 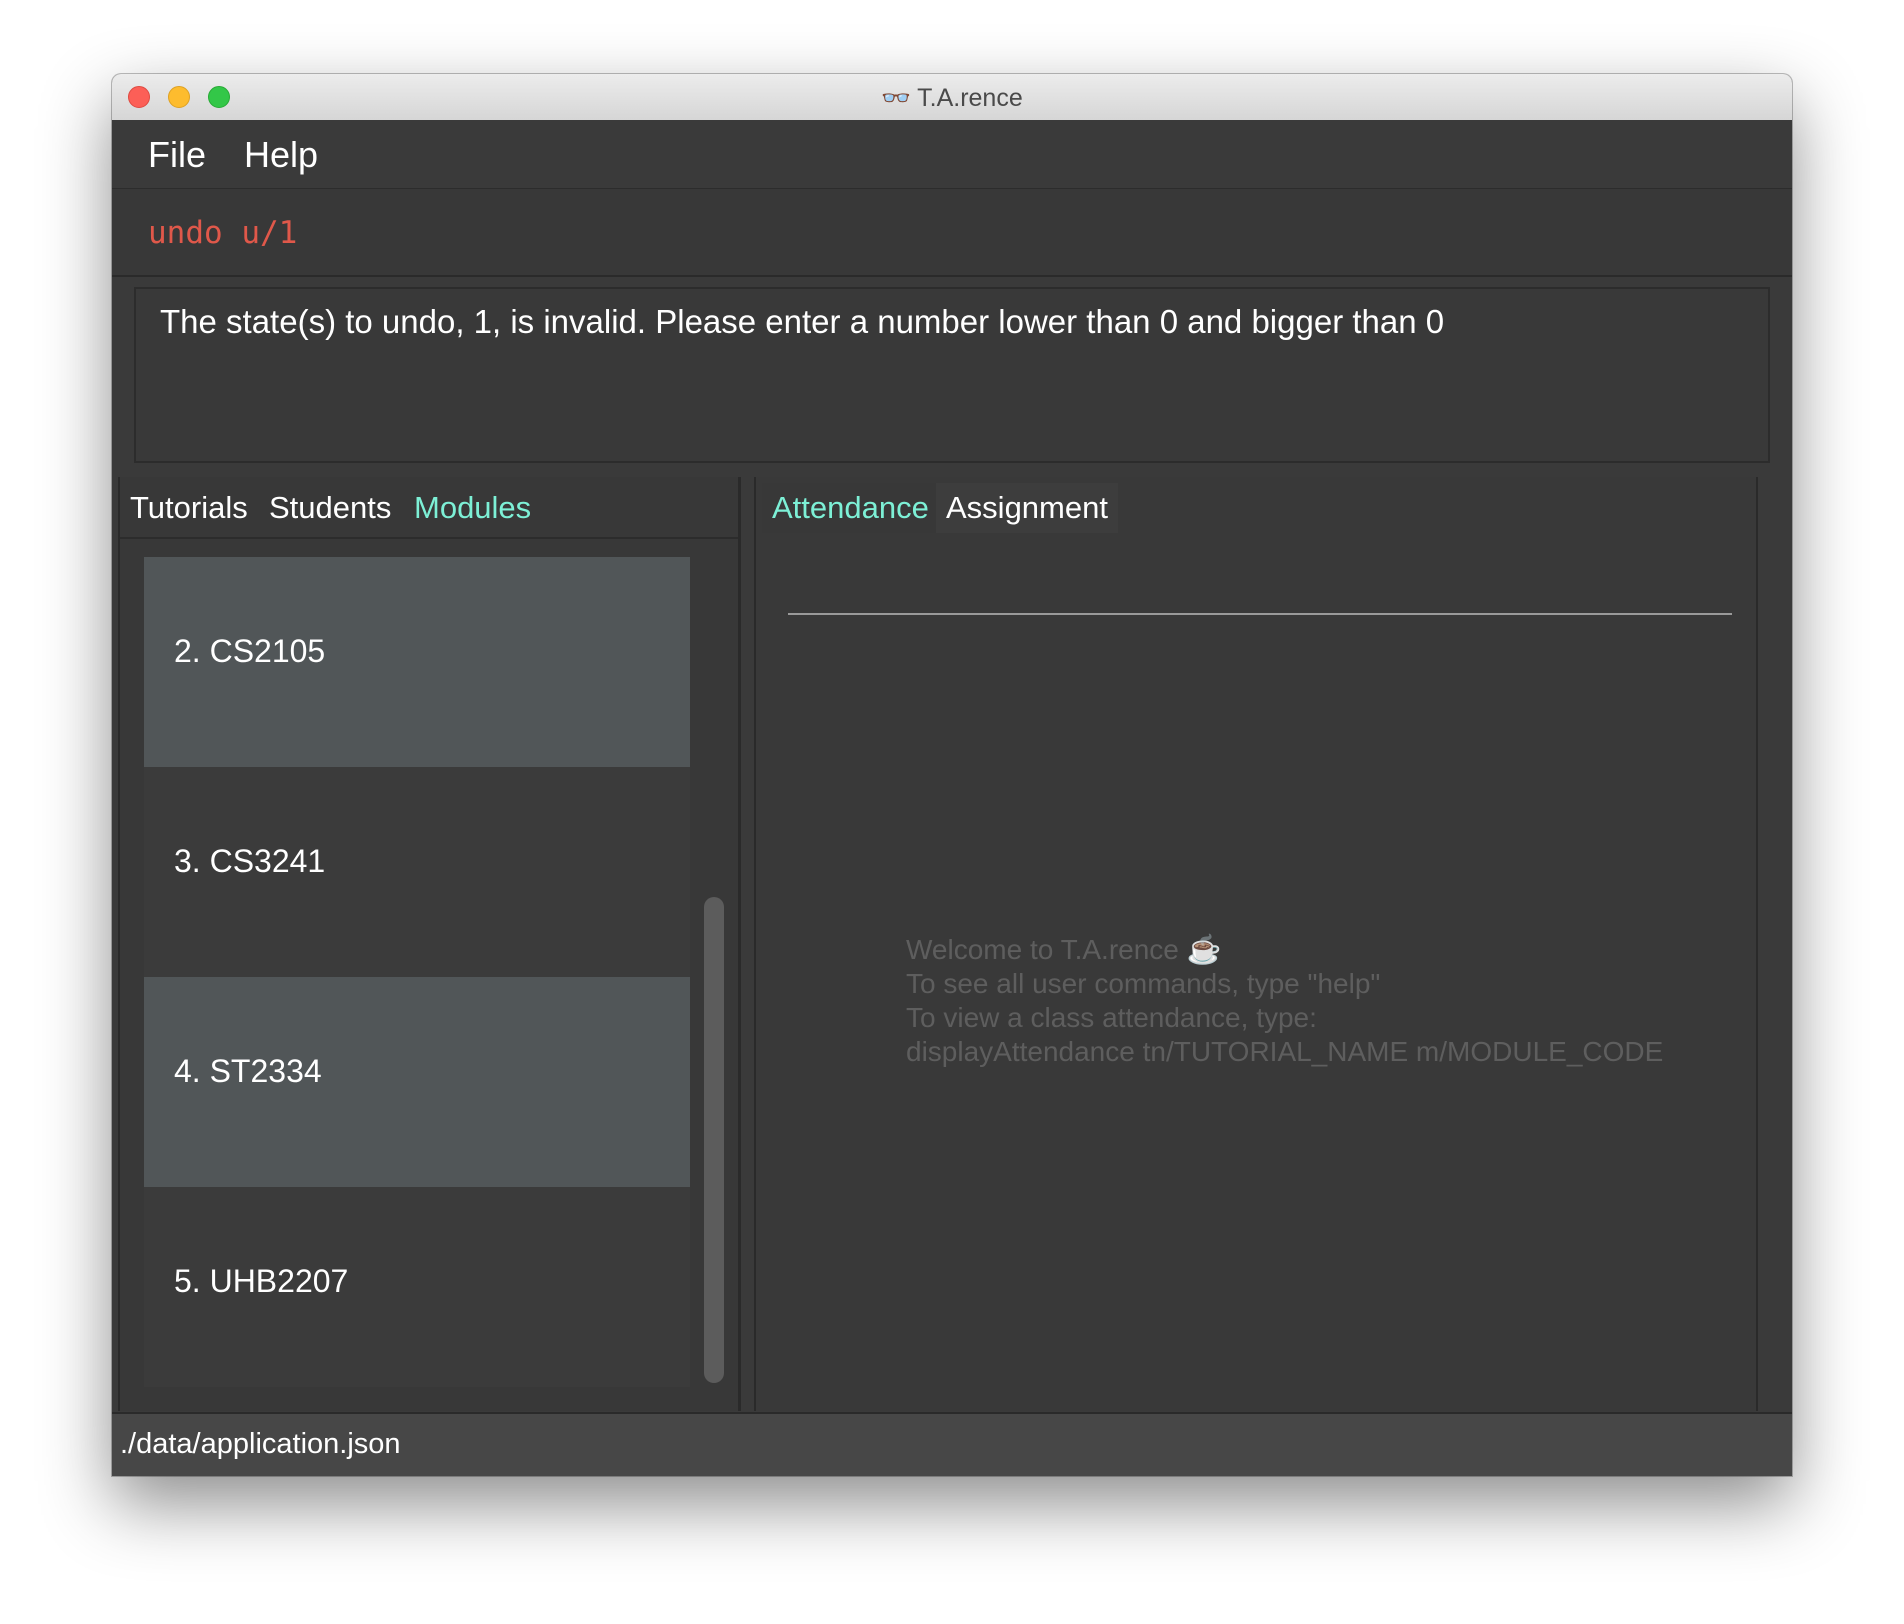 What do you see at coordinates (260, 1444) in the screenshot?
I see `save-location-path: ./data/application.json` at bounding box center [260, 1444].